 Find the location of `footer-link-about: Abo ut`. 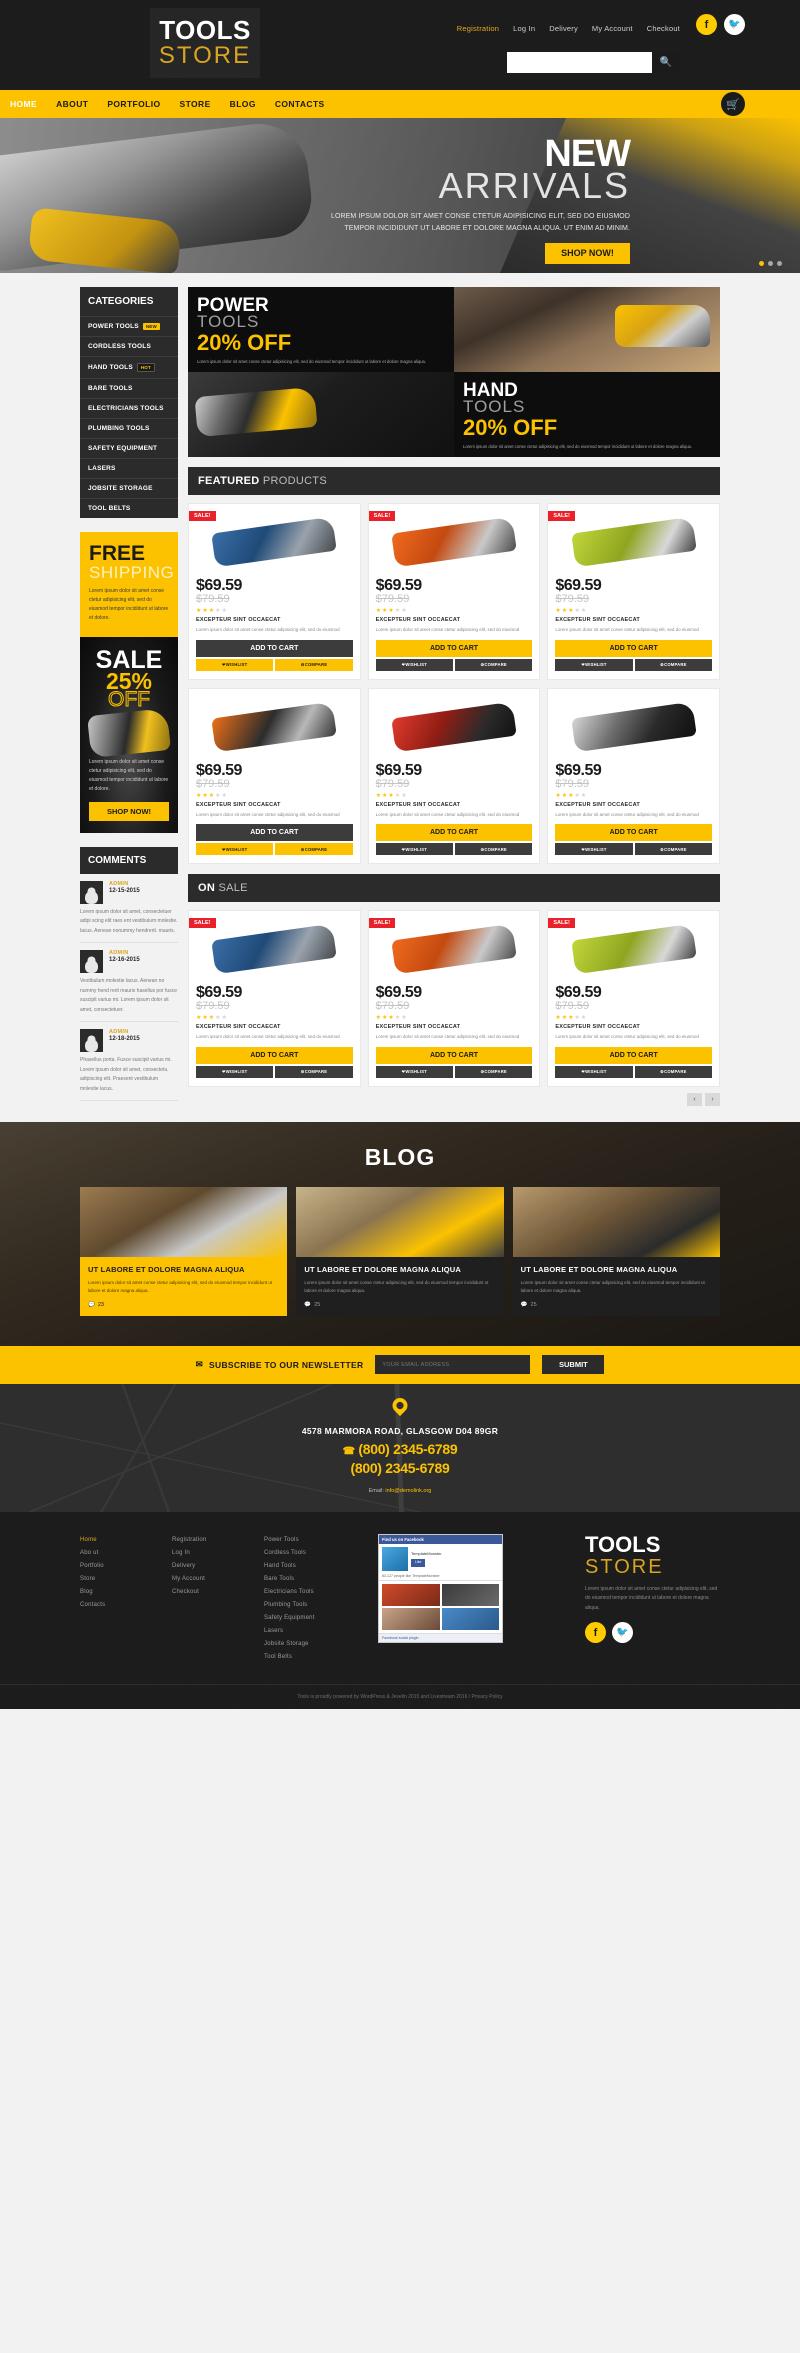

footer-link-about: Abo ut is located at coordinates (119, 1553).